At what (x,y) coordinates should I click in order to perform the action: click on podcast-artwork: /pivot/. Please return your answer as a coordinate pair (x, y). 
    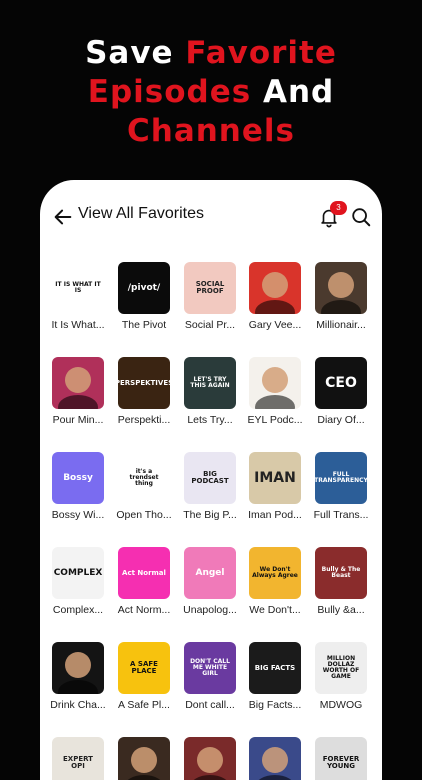
    Looking at the image, I should click on (144, 288).